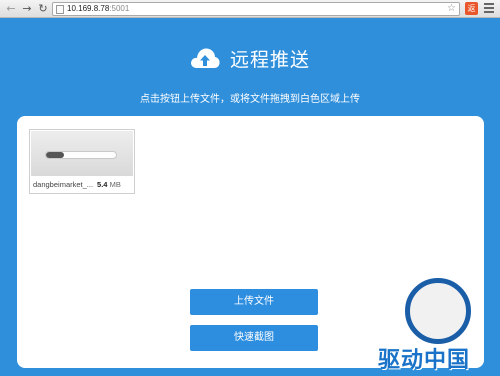 This screenshot has width=500, height=376. I want to click on screenshot-button: 快速截图, so click(254, 338).